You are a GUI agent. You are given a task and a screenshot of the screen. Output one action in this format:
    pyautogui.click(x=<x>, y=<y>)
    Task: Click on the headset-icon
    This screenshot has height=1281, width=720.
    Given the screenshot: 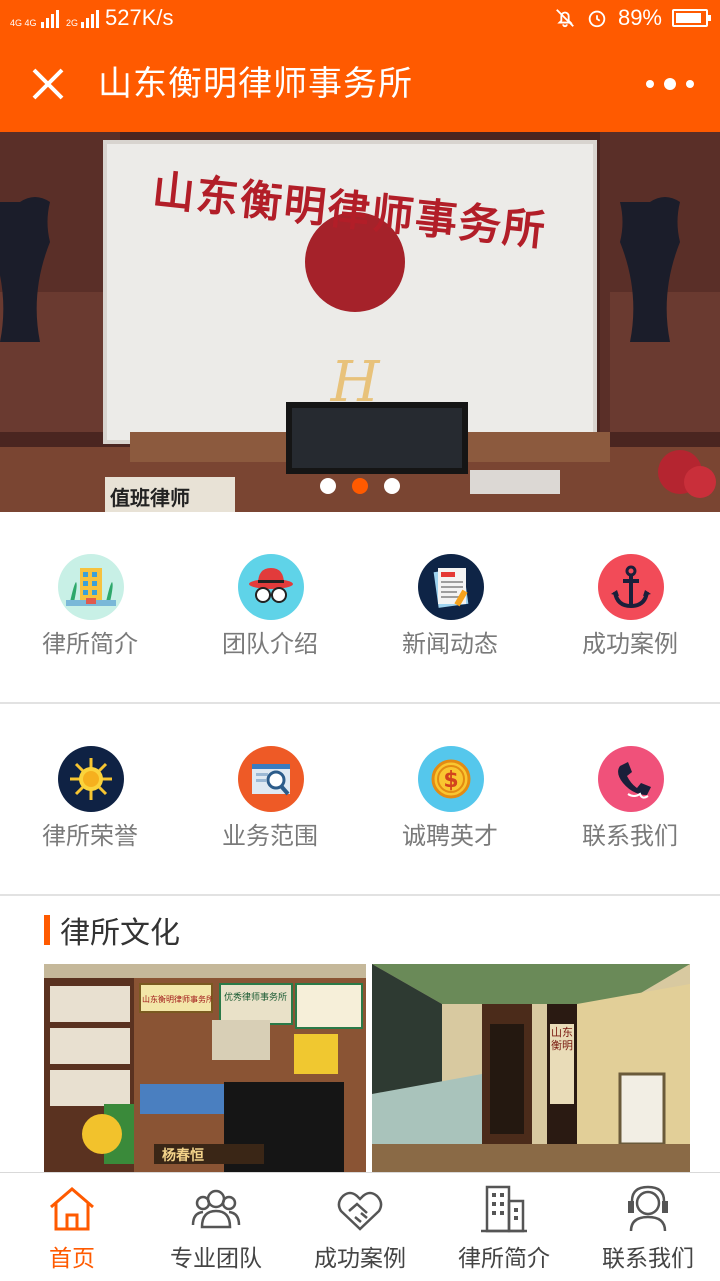 What is the action you would take?
    pyautogui.click(x=648, y=1208)
    